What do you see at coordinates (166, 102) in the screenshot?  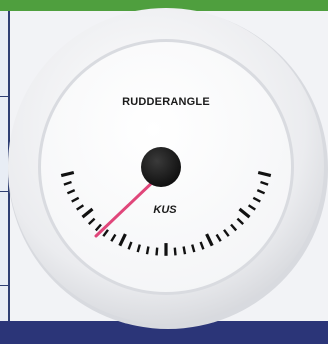 I see `gauge-title: RUDDERANGLE` at bounding box center [166, 102].